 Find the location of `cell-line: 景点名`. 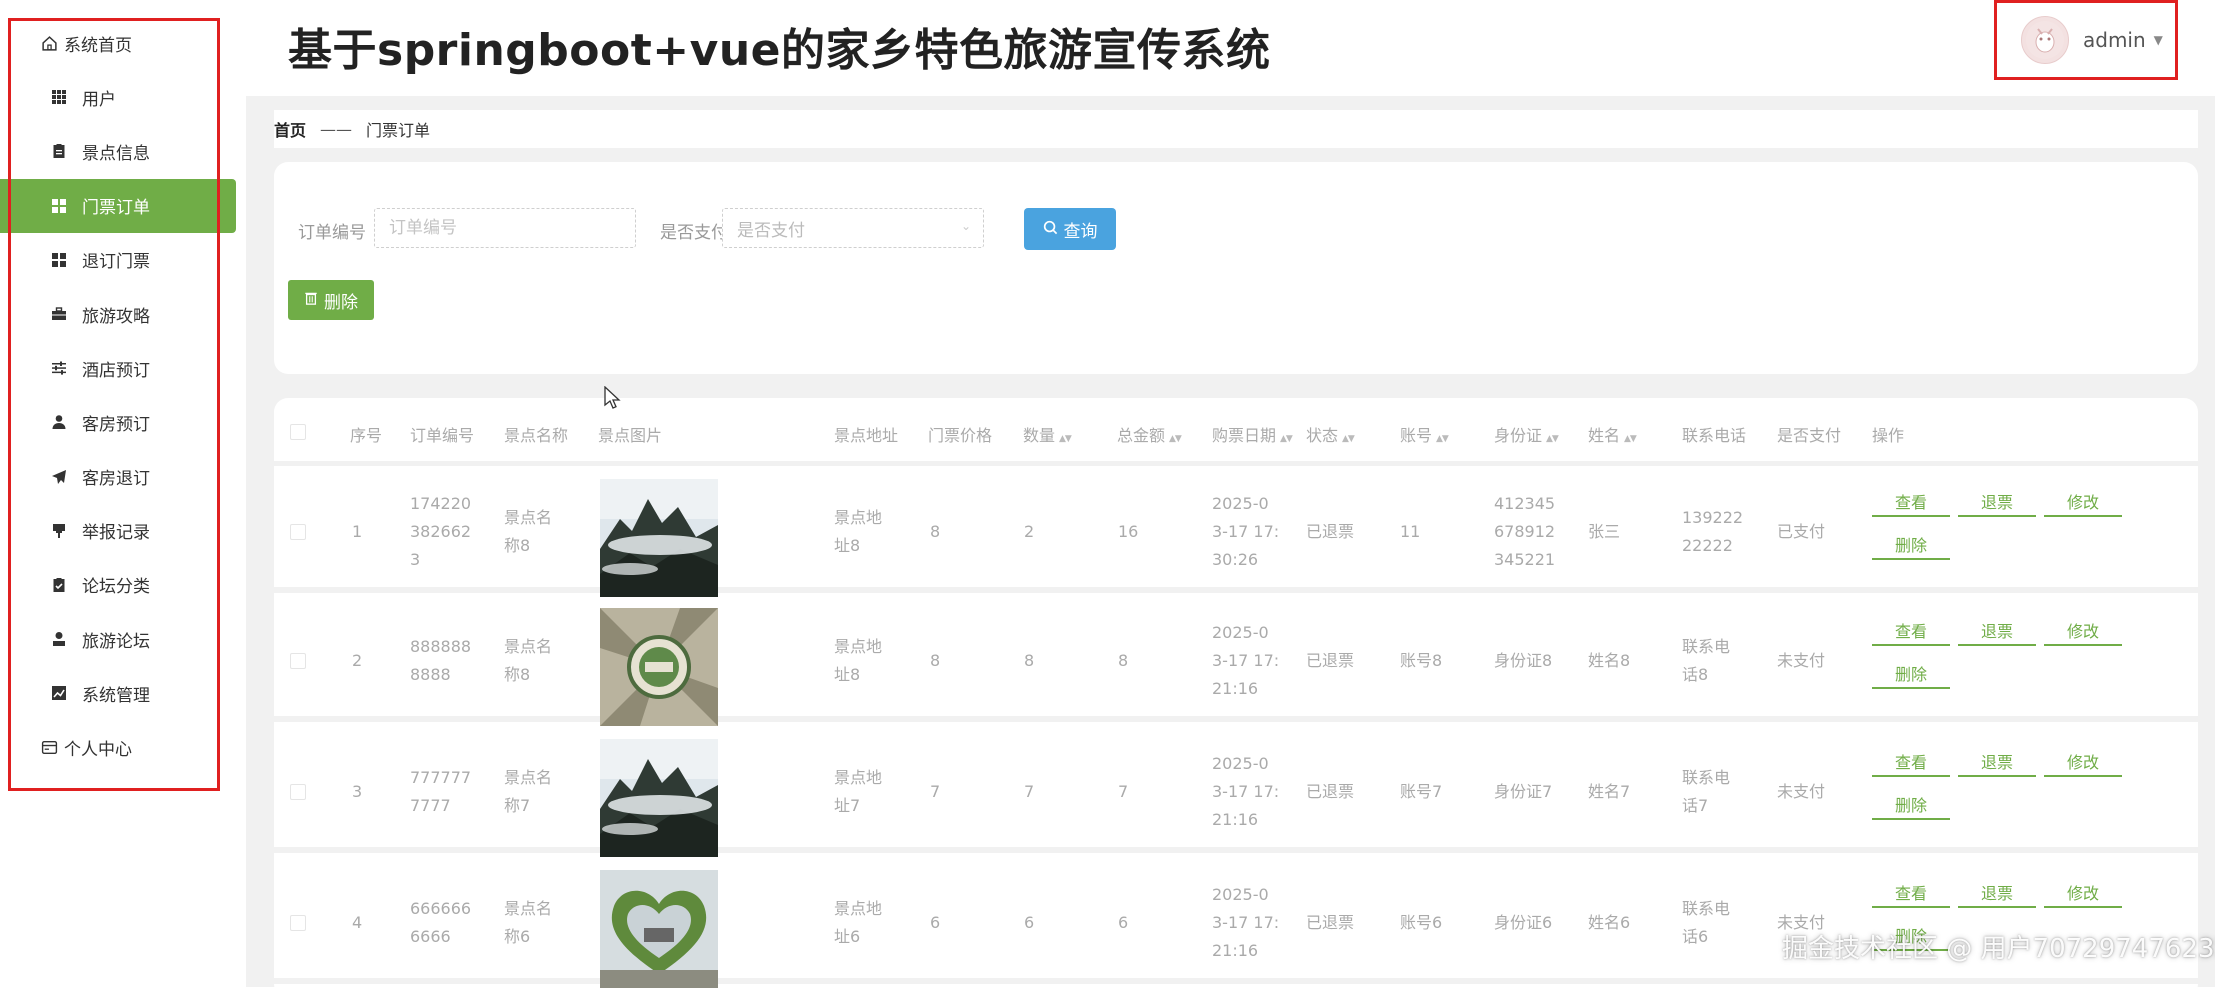

cell-line: 景点名 is located at coordinates (528, 908).